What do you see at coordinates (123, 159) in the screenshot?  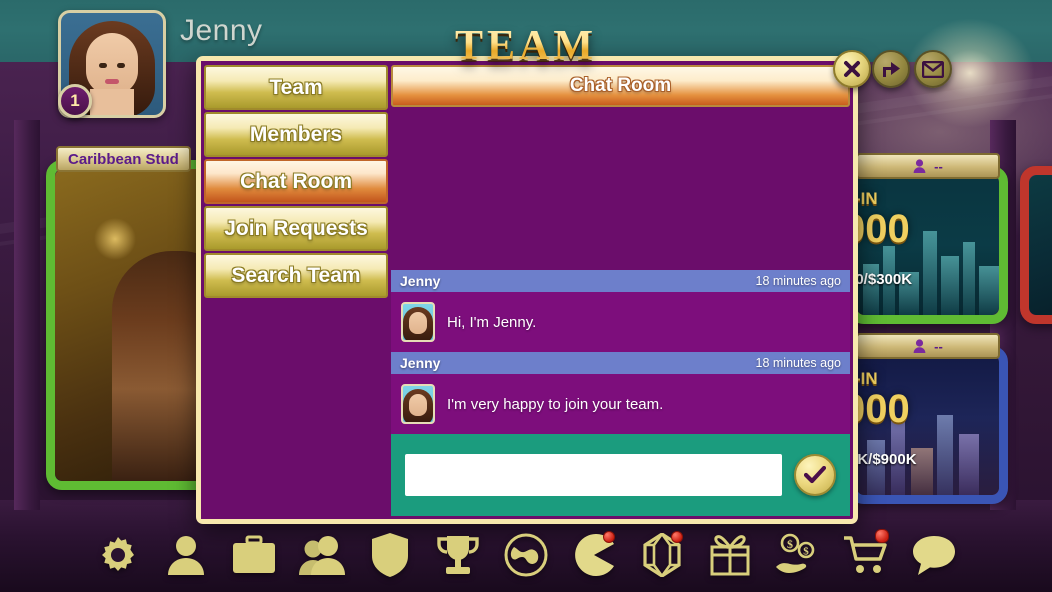 I see `lobby-card-label: Caribbean Stud` at bounding box center [123, 159].